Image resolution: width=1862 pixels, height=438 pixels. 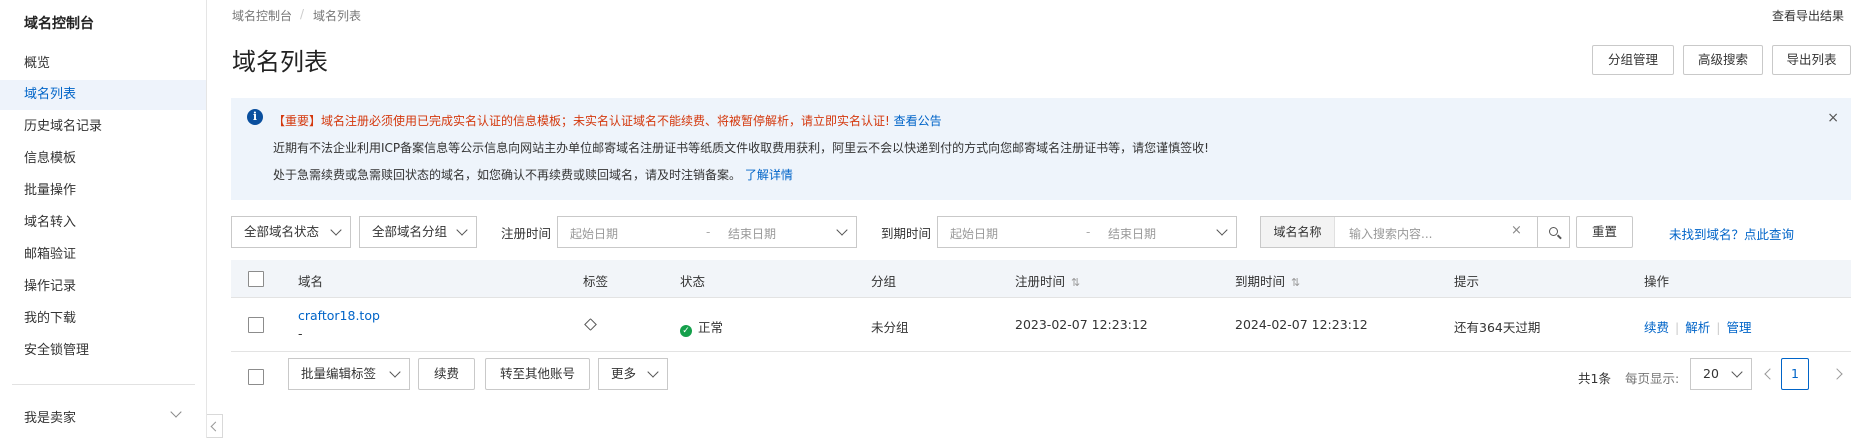 I want to click on domain-sub: -, so click(x=300, y=333).